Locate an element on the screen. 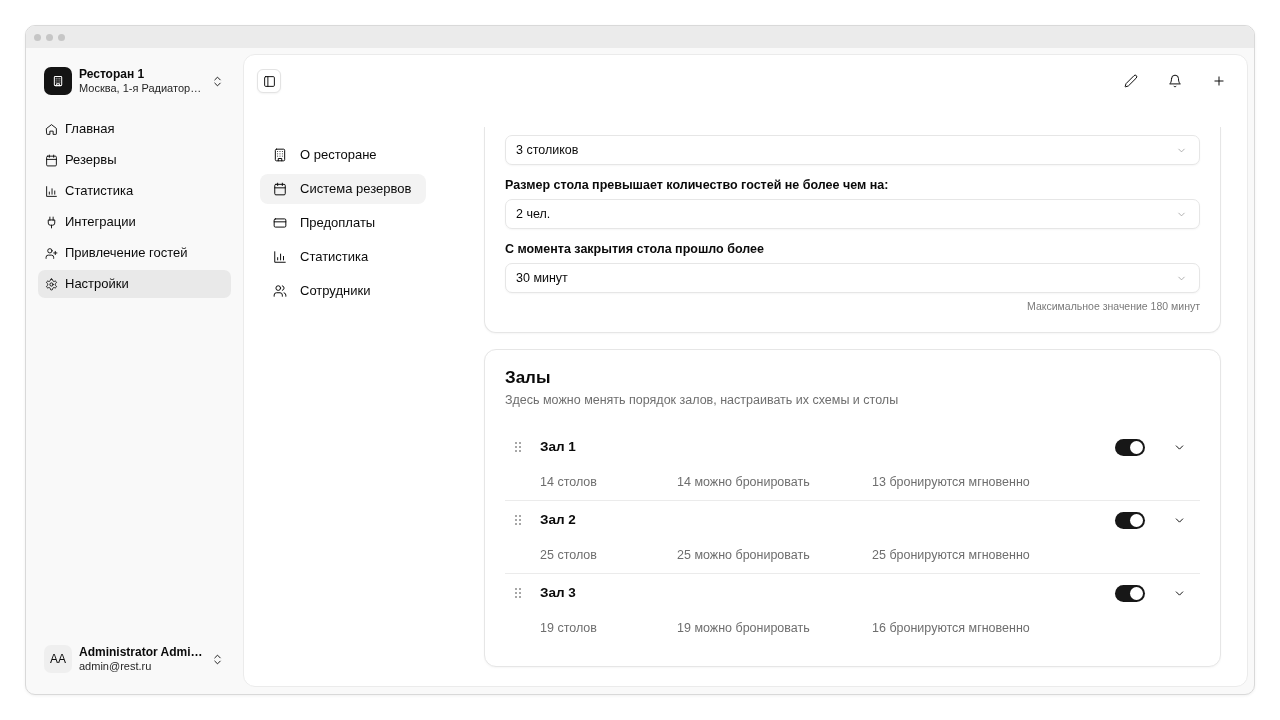  settings-nav-item: Система резервов is located at coordinates (343, 189).